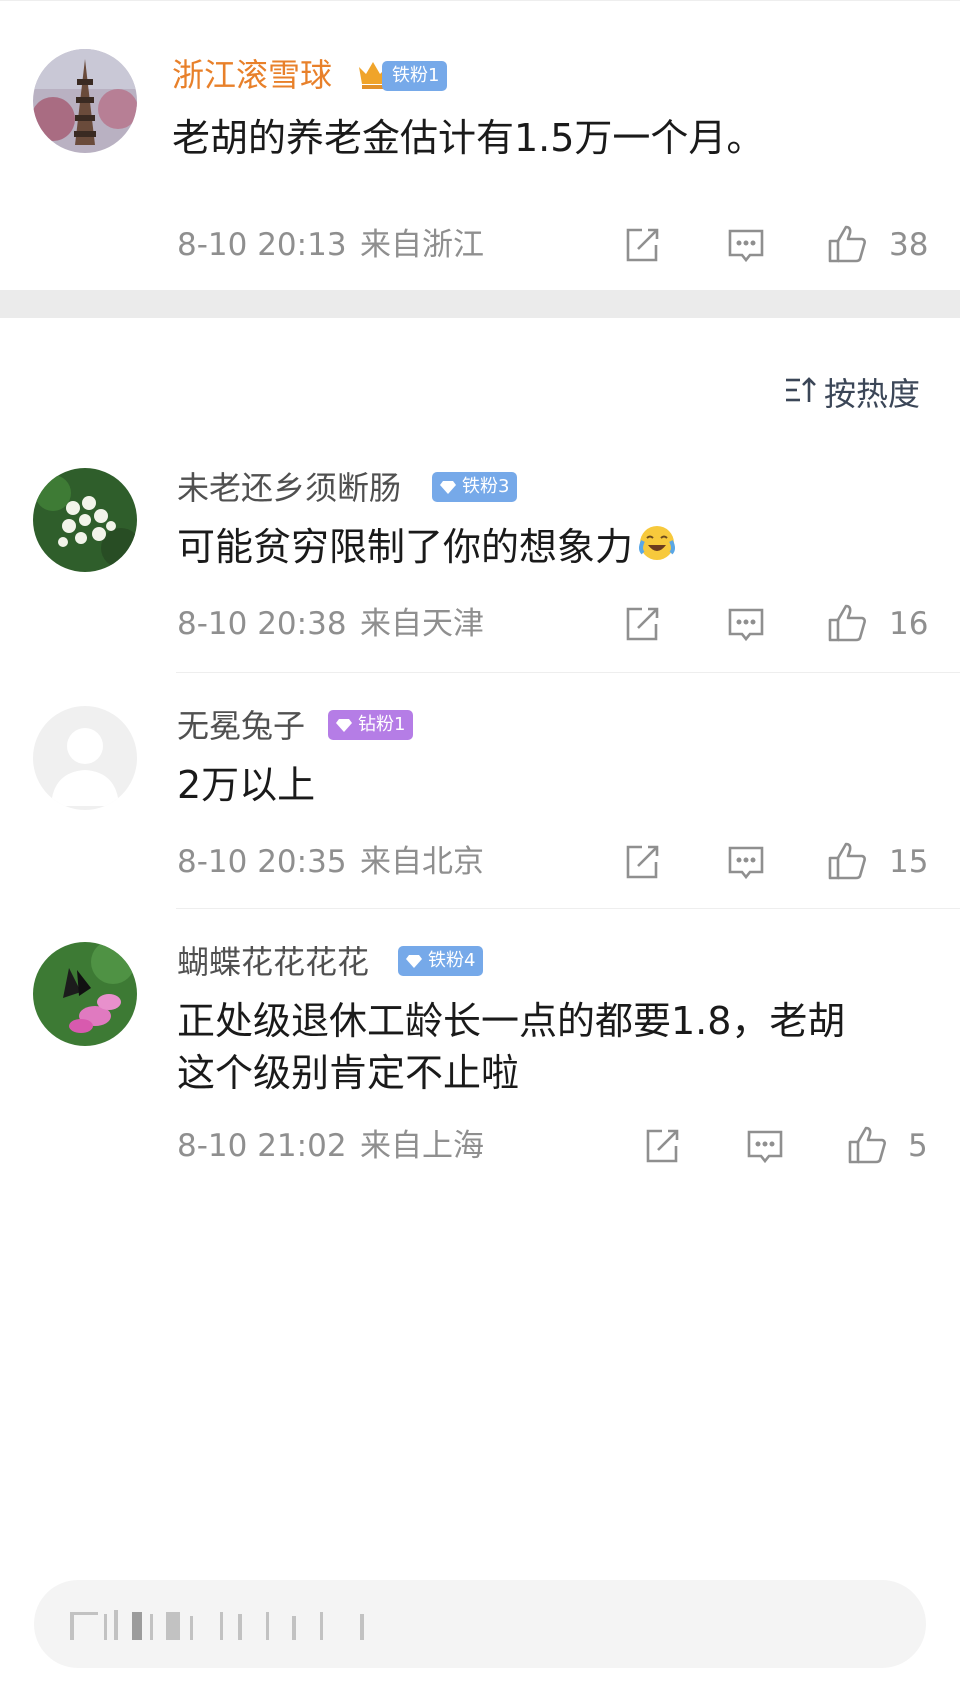  Describe the element at coordinates (235, 1625) in the screenshot. I see `blurred-placeholder` at that location.